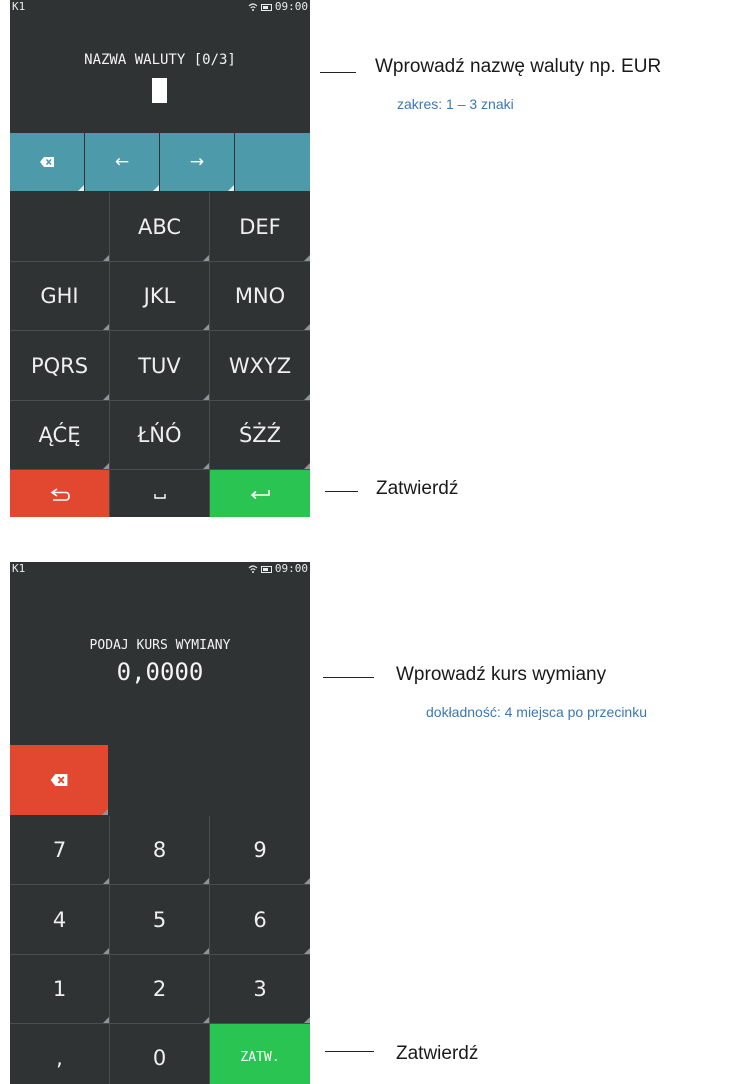  Describe the element at coordinates (197, 162) in the screenshot. I see `cursor-right-button: →` at that location.